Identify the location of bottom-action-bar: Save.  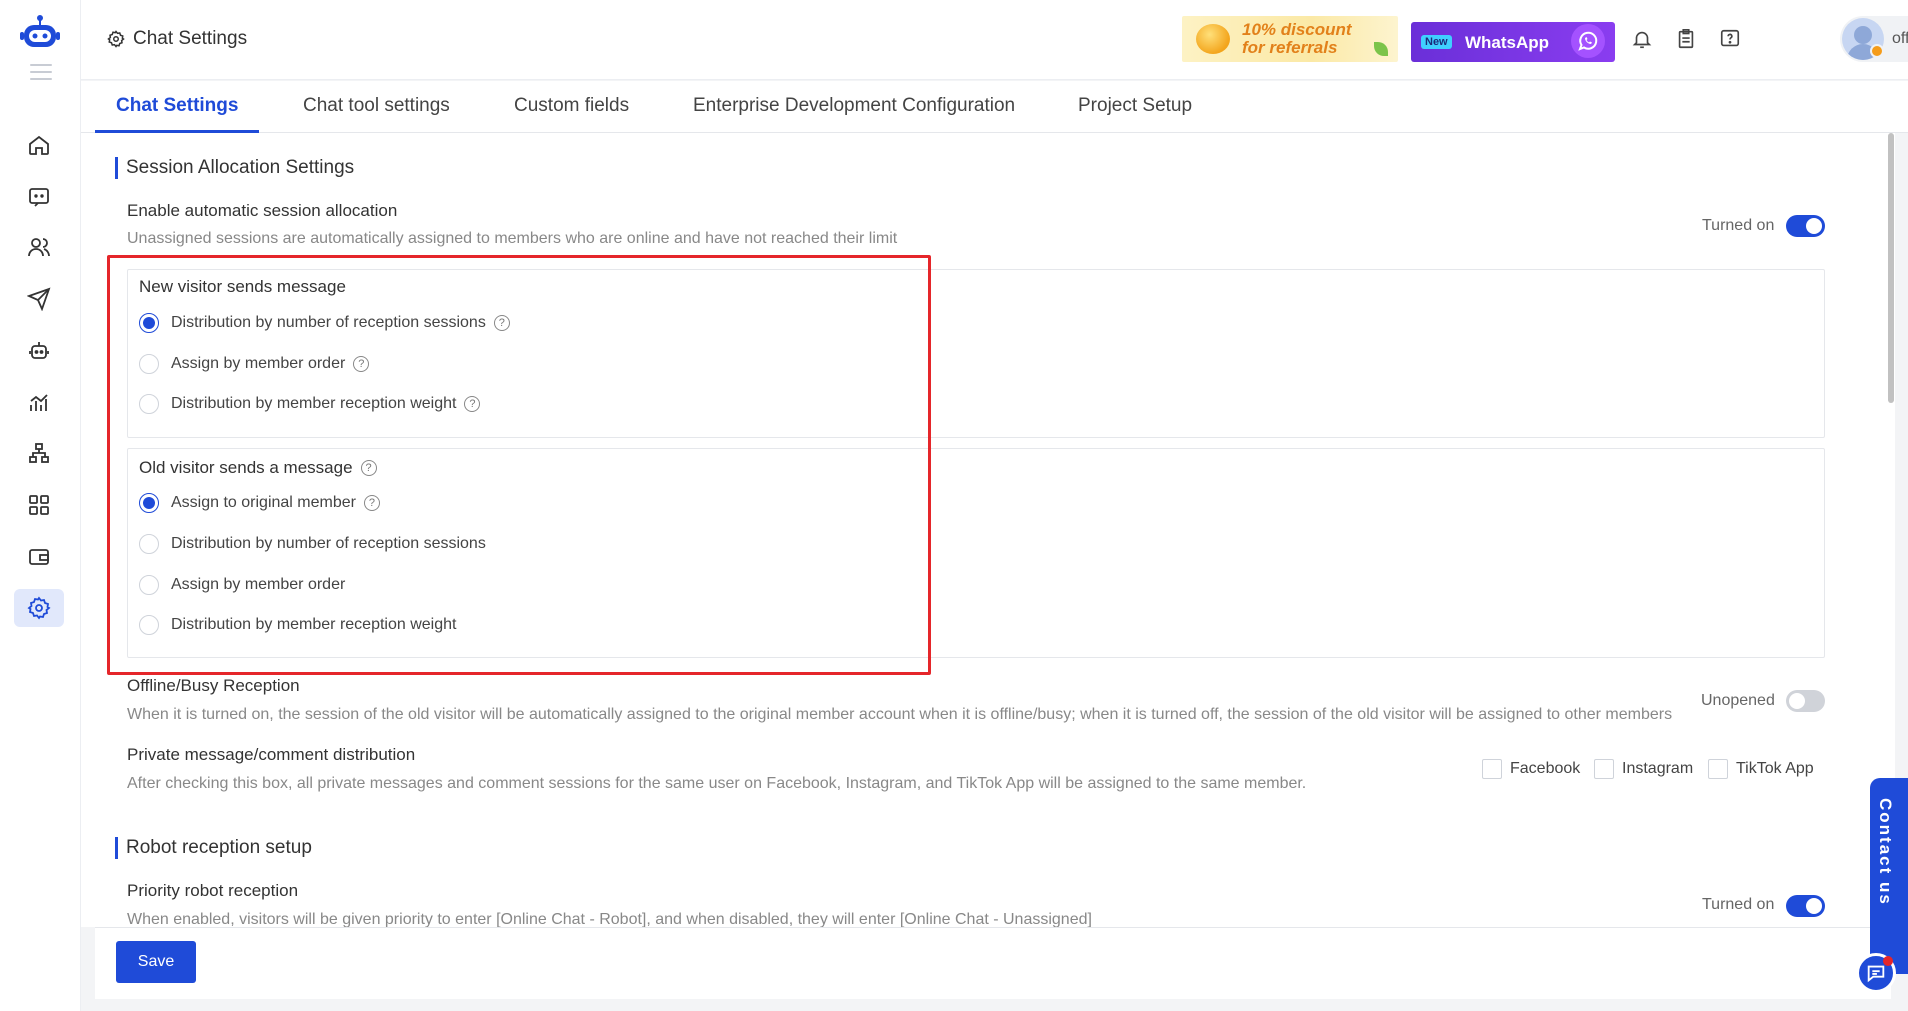
(993, 963).